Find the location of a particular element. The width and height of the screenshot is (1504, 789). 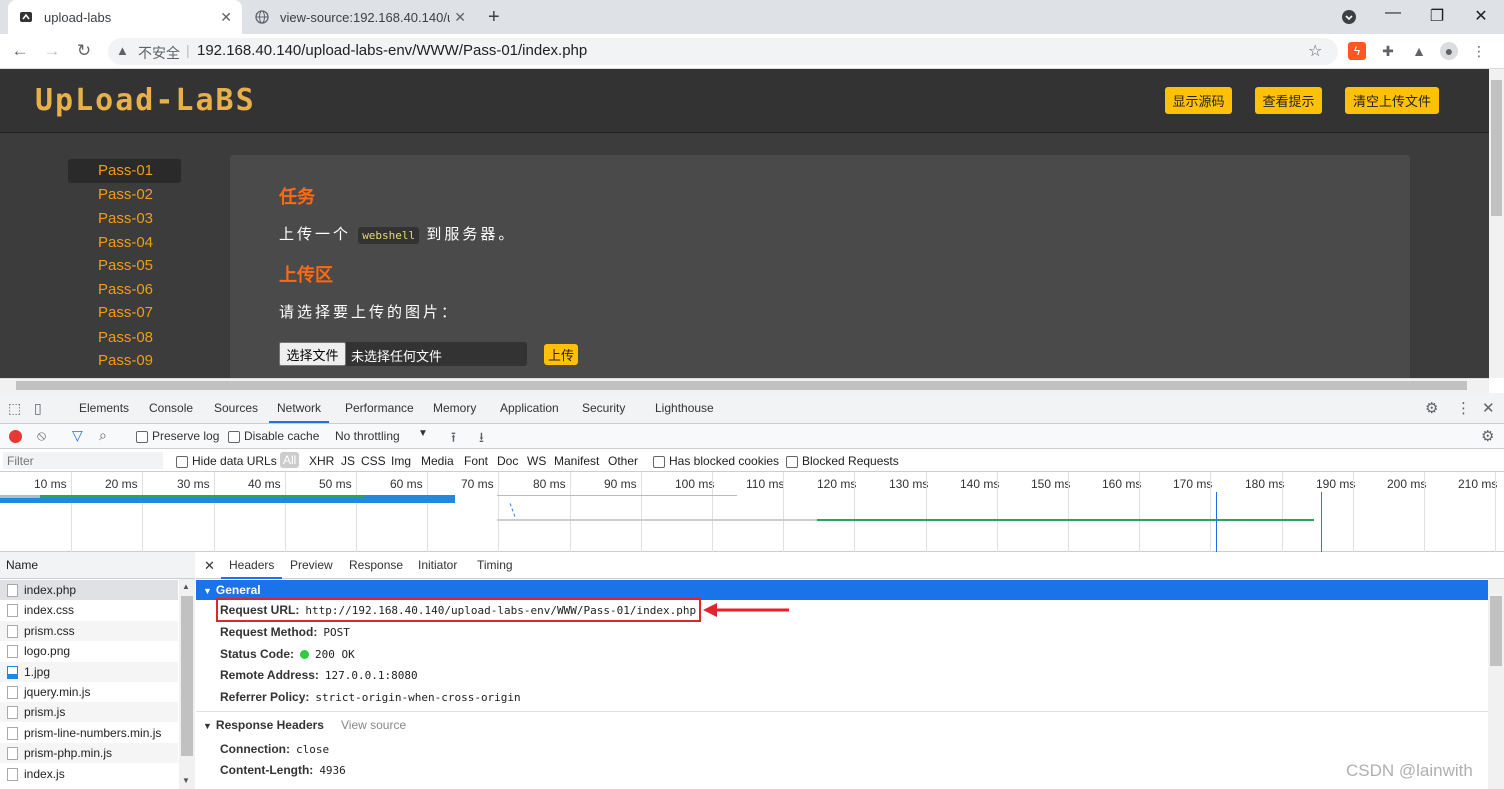

detail-tab-response: Response is located at coordinates (376, 565).